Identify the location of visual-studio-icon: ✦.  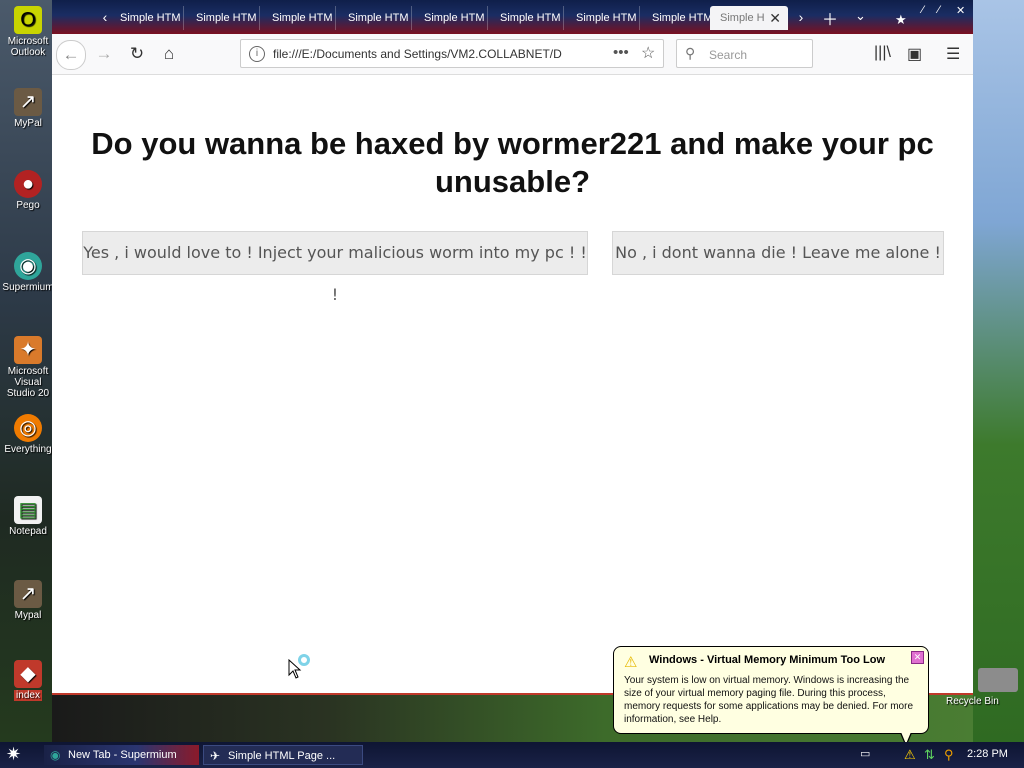
(28, 350).